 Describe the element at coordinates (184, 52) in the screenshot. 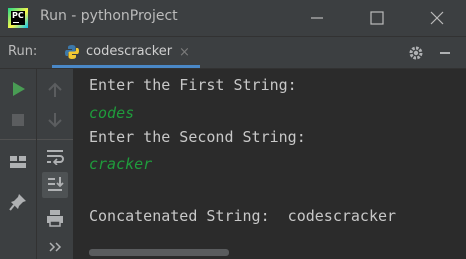

I see `tab-close-button: ×` at that location.